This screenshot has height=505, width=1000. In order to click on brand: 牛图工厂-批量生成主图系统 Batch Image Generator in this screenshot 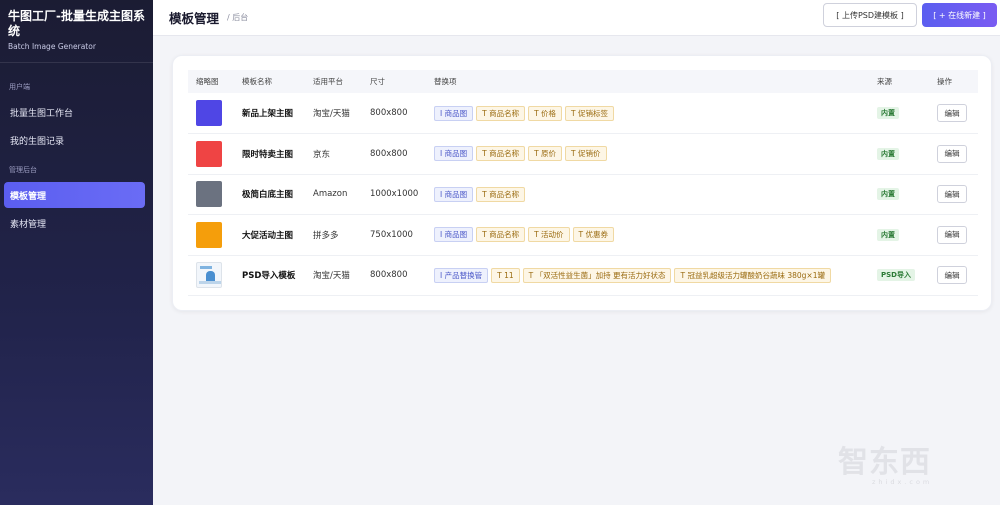, I will do `click(76, 31)`.